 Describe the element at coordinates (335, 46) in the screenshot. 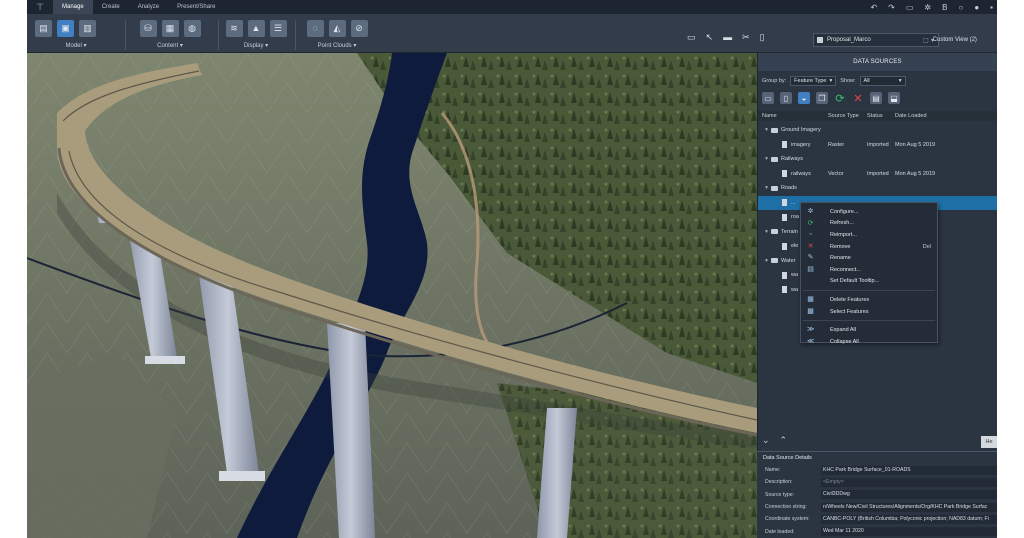

I see `ribbon-group-point-clouds-label: Point Clouds` at that location.